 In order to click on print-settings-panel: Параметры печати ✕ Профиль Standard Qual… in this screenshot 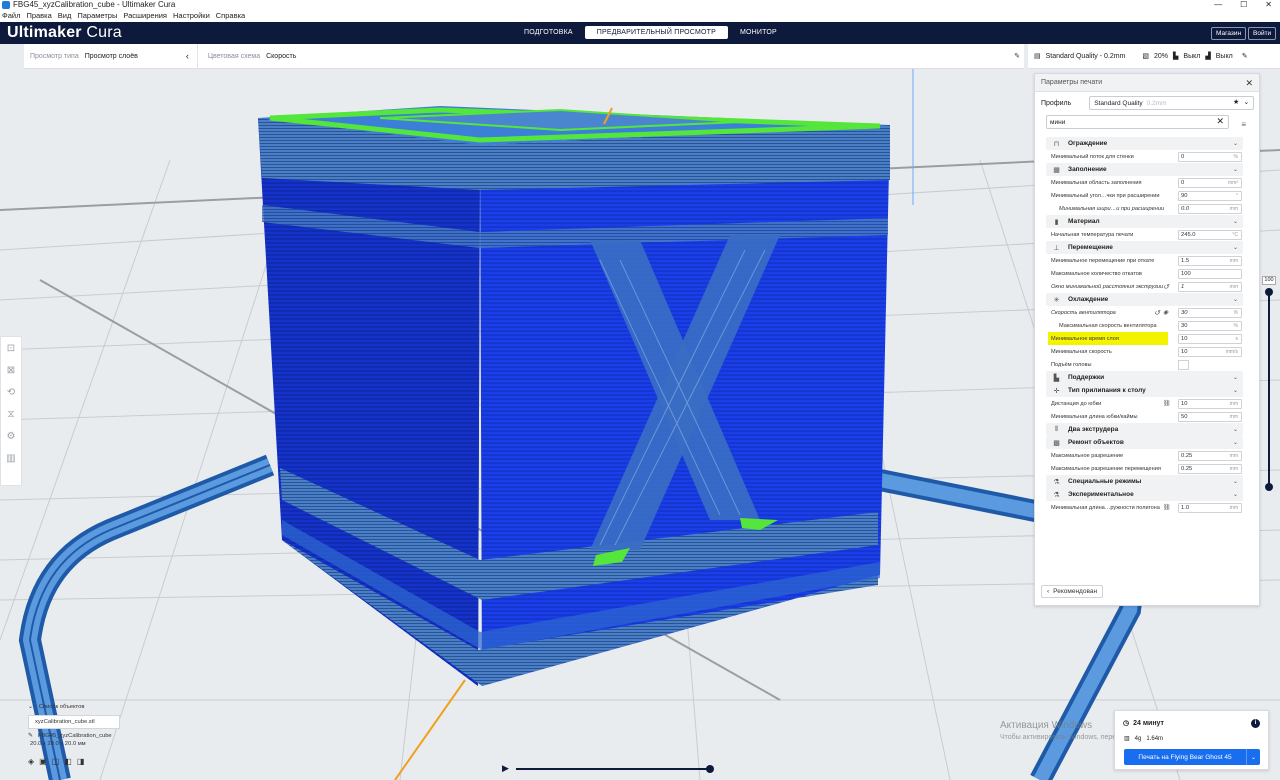, I will do `click(1147, 339)`.